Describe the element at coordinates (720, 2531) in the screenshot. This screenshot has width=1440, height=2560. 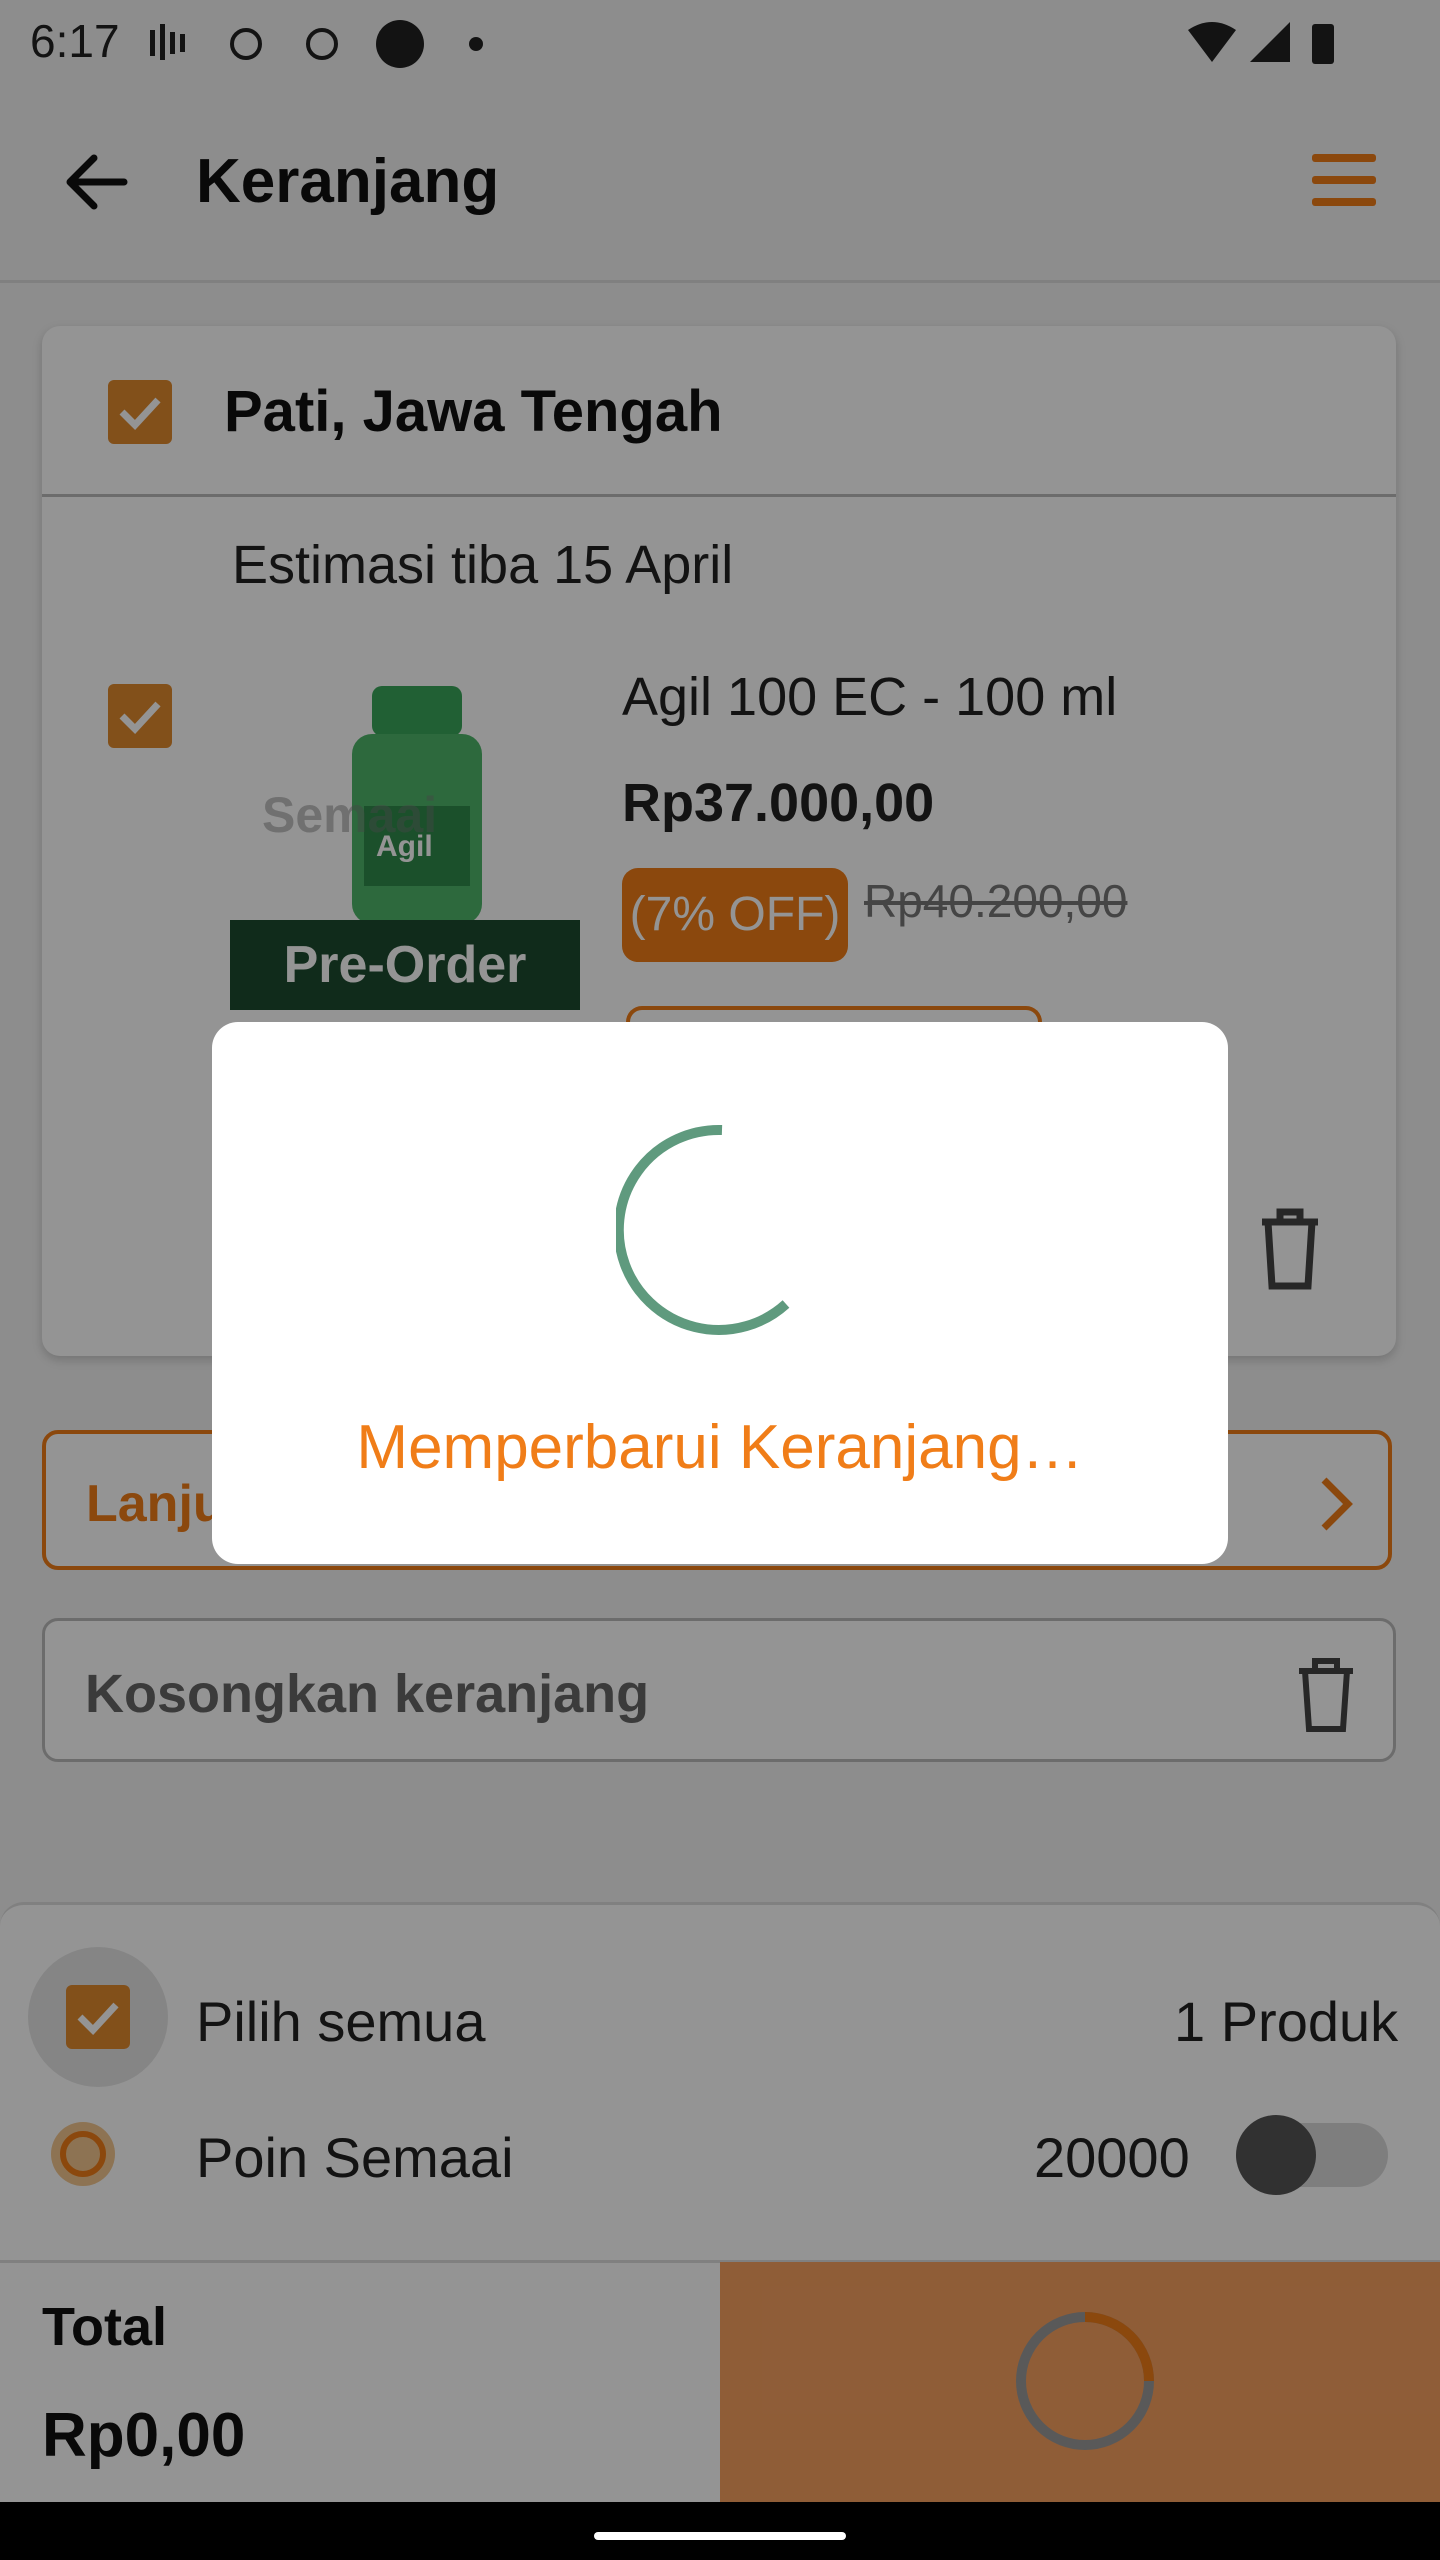
I see `system-nav-bar` at that location.